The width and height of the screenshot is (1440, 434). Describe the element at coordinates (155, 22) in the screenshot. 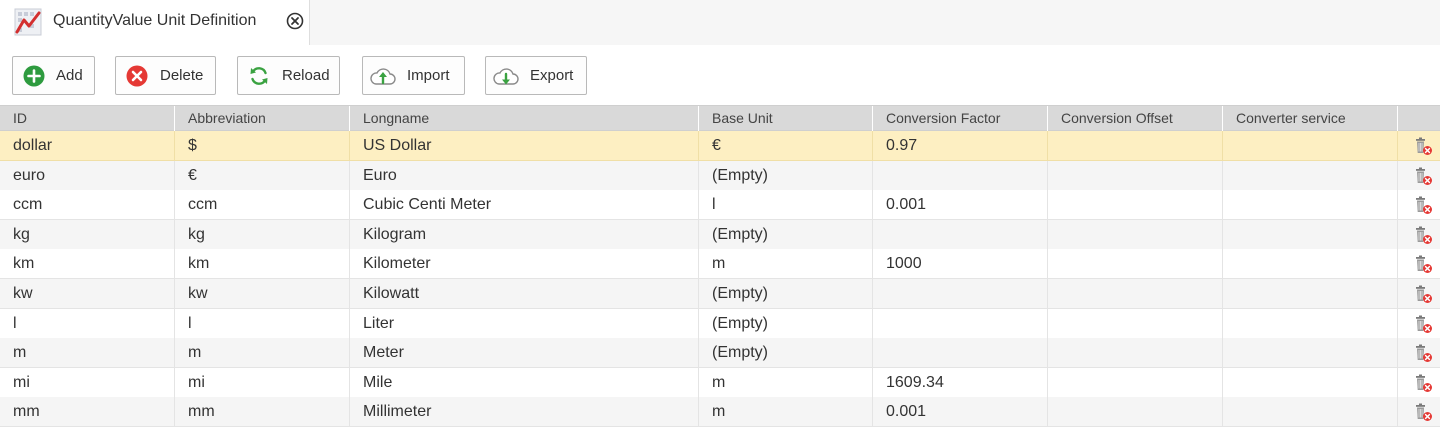

I see `tab-quantityvalue-unit-definition: QuantityValue Unit Definition` at that location.